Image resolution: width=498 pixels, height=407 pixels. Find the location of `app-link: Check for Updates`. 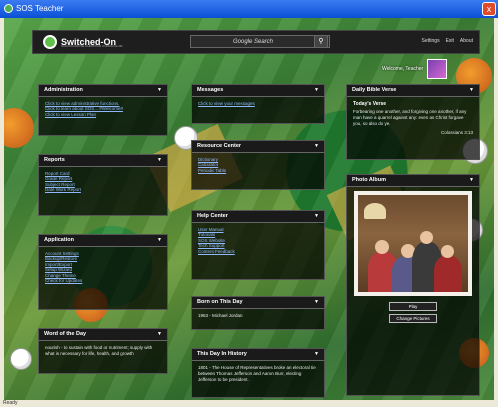

app-link: Check for Updates is located at coordinates (103, 280).